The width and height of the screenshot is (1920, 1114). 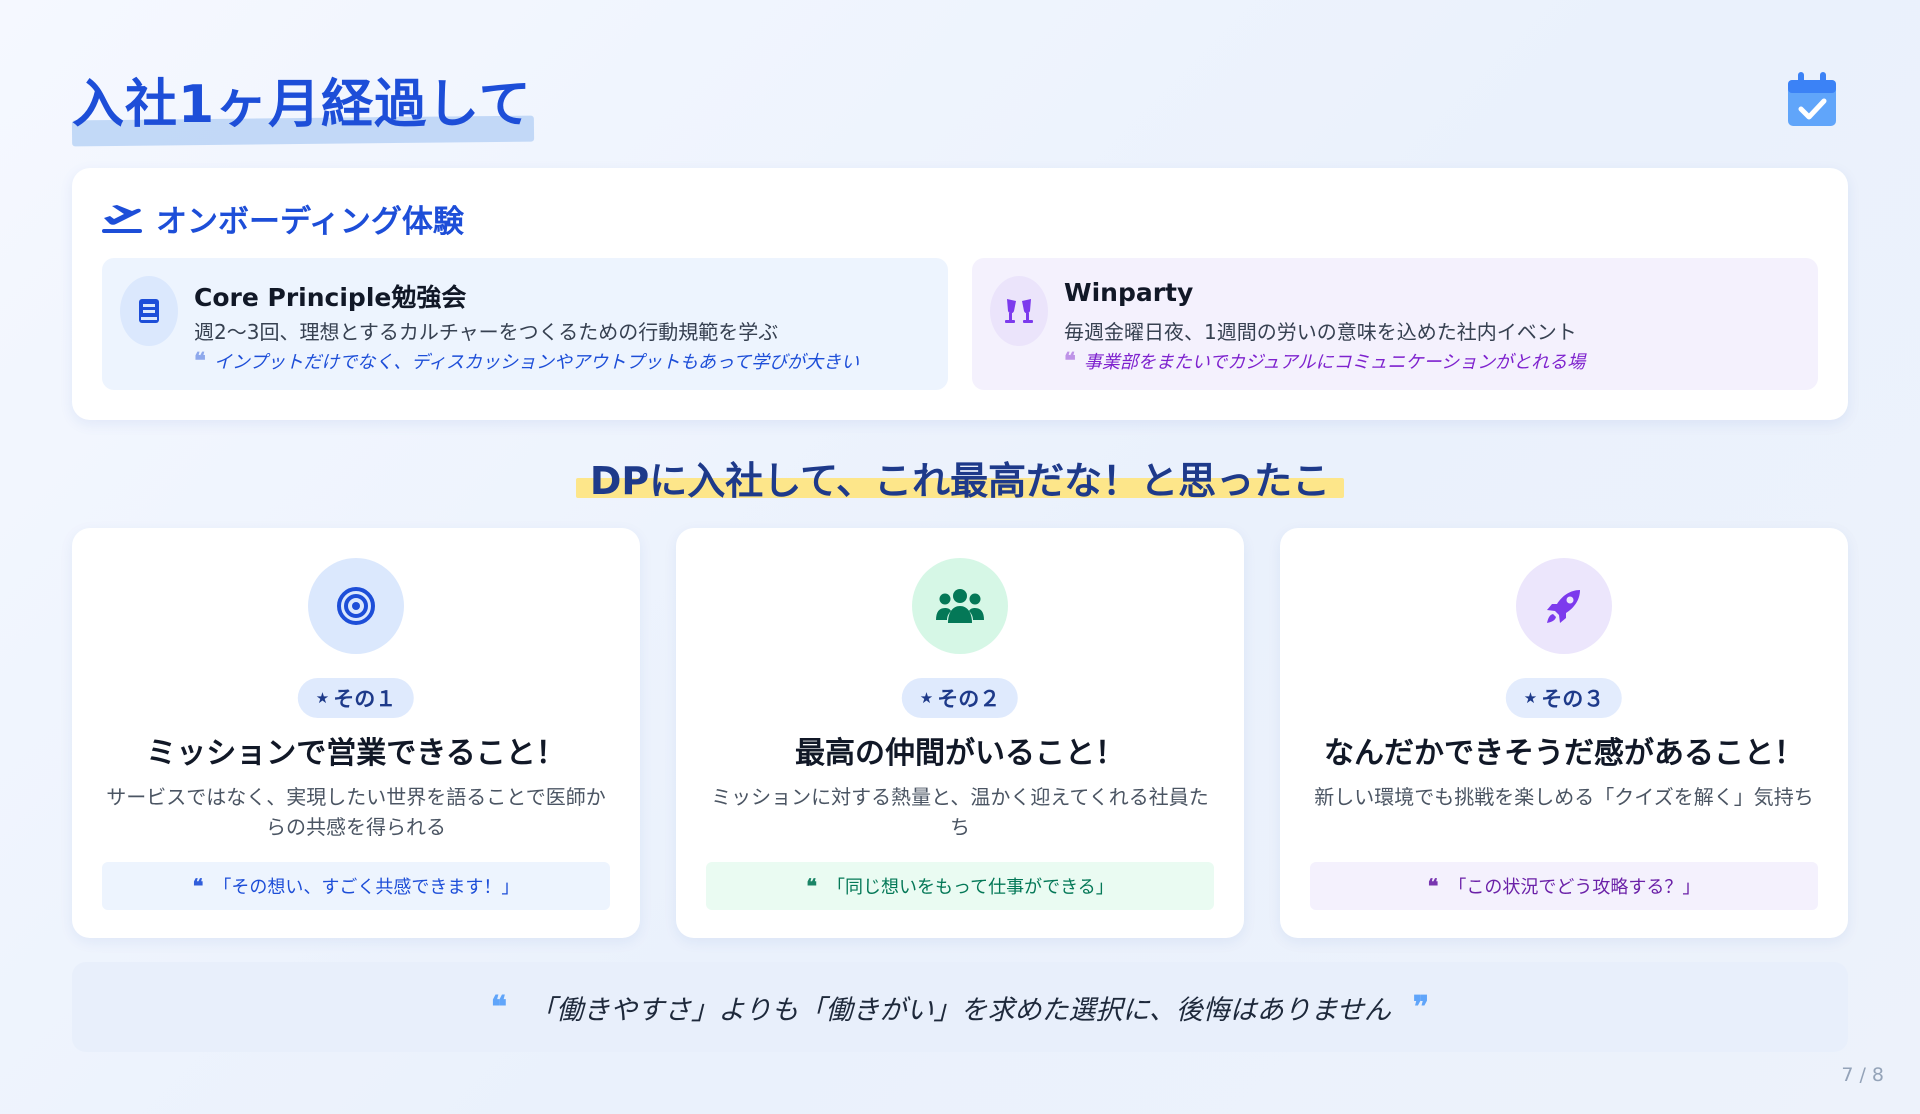 I want to click on highlight-title: ミッションで営業できること！, so click(x=356, y=753).